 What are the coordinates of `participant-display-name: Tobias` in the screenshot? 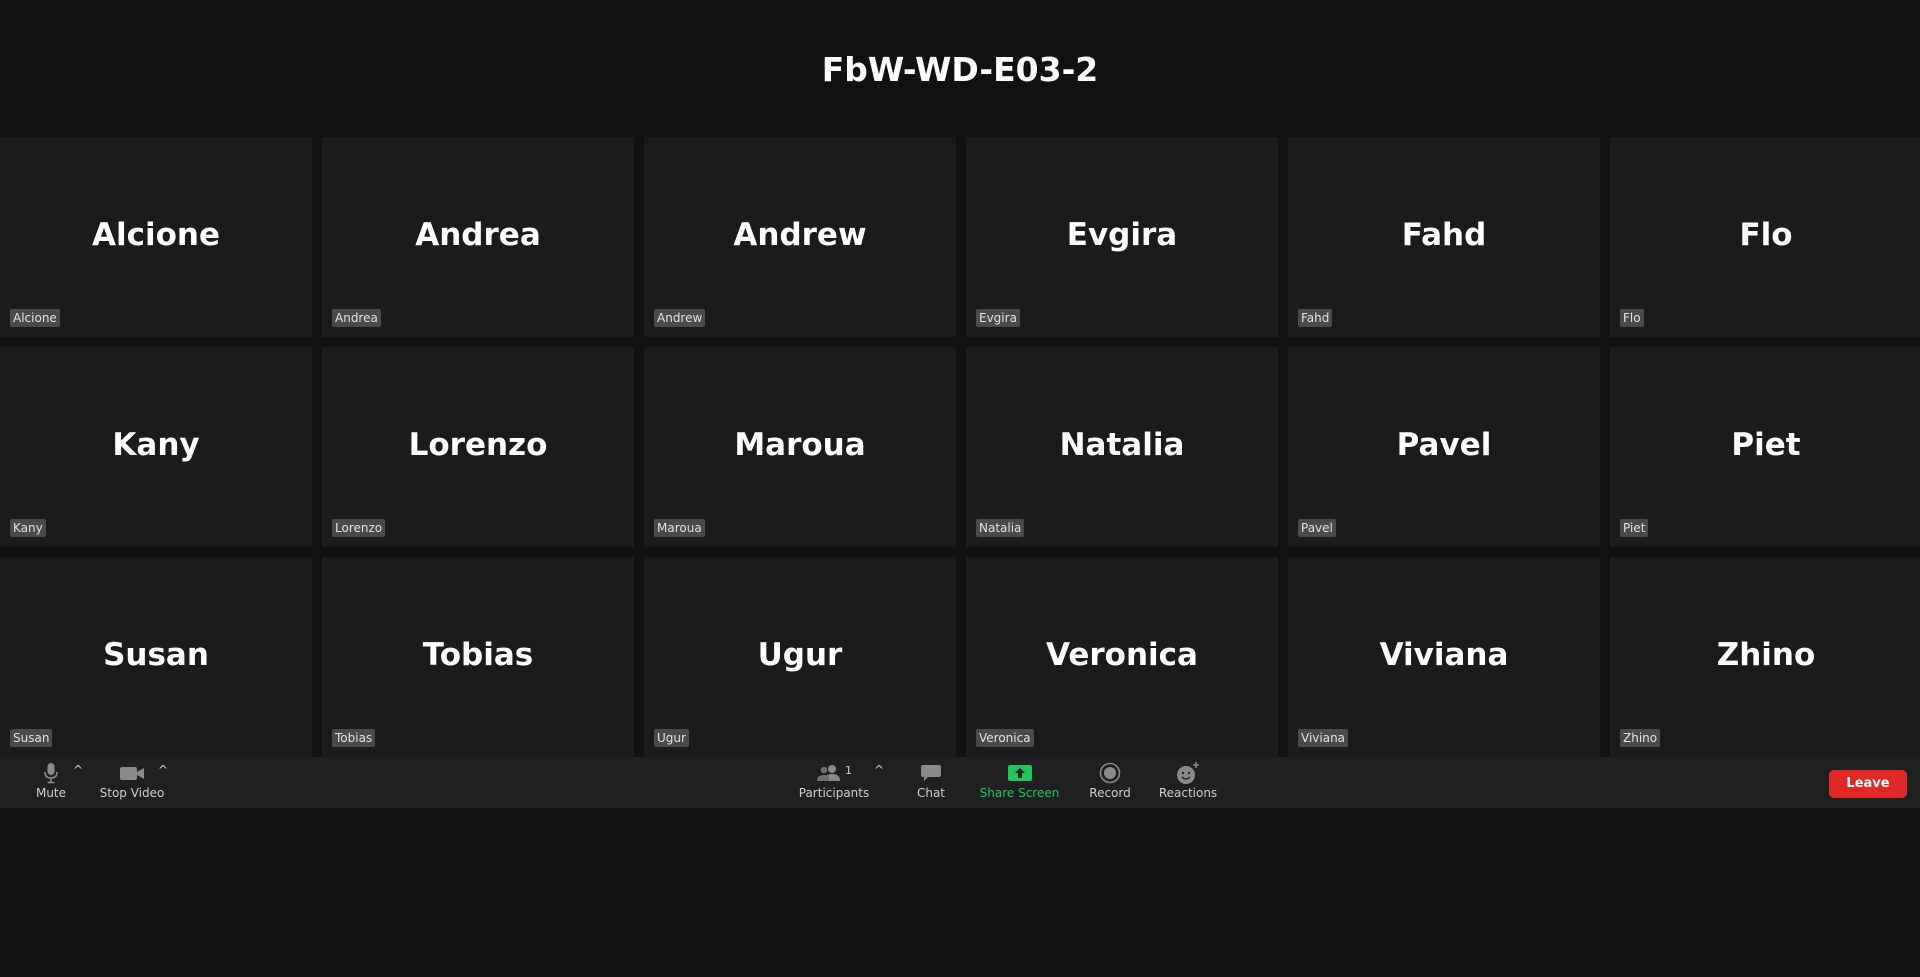 It's located at (478, 655).